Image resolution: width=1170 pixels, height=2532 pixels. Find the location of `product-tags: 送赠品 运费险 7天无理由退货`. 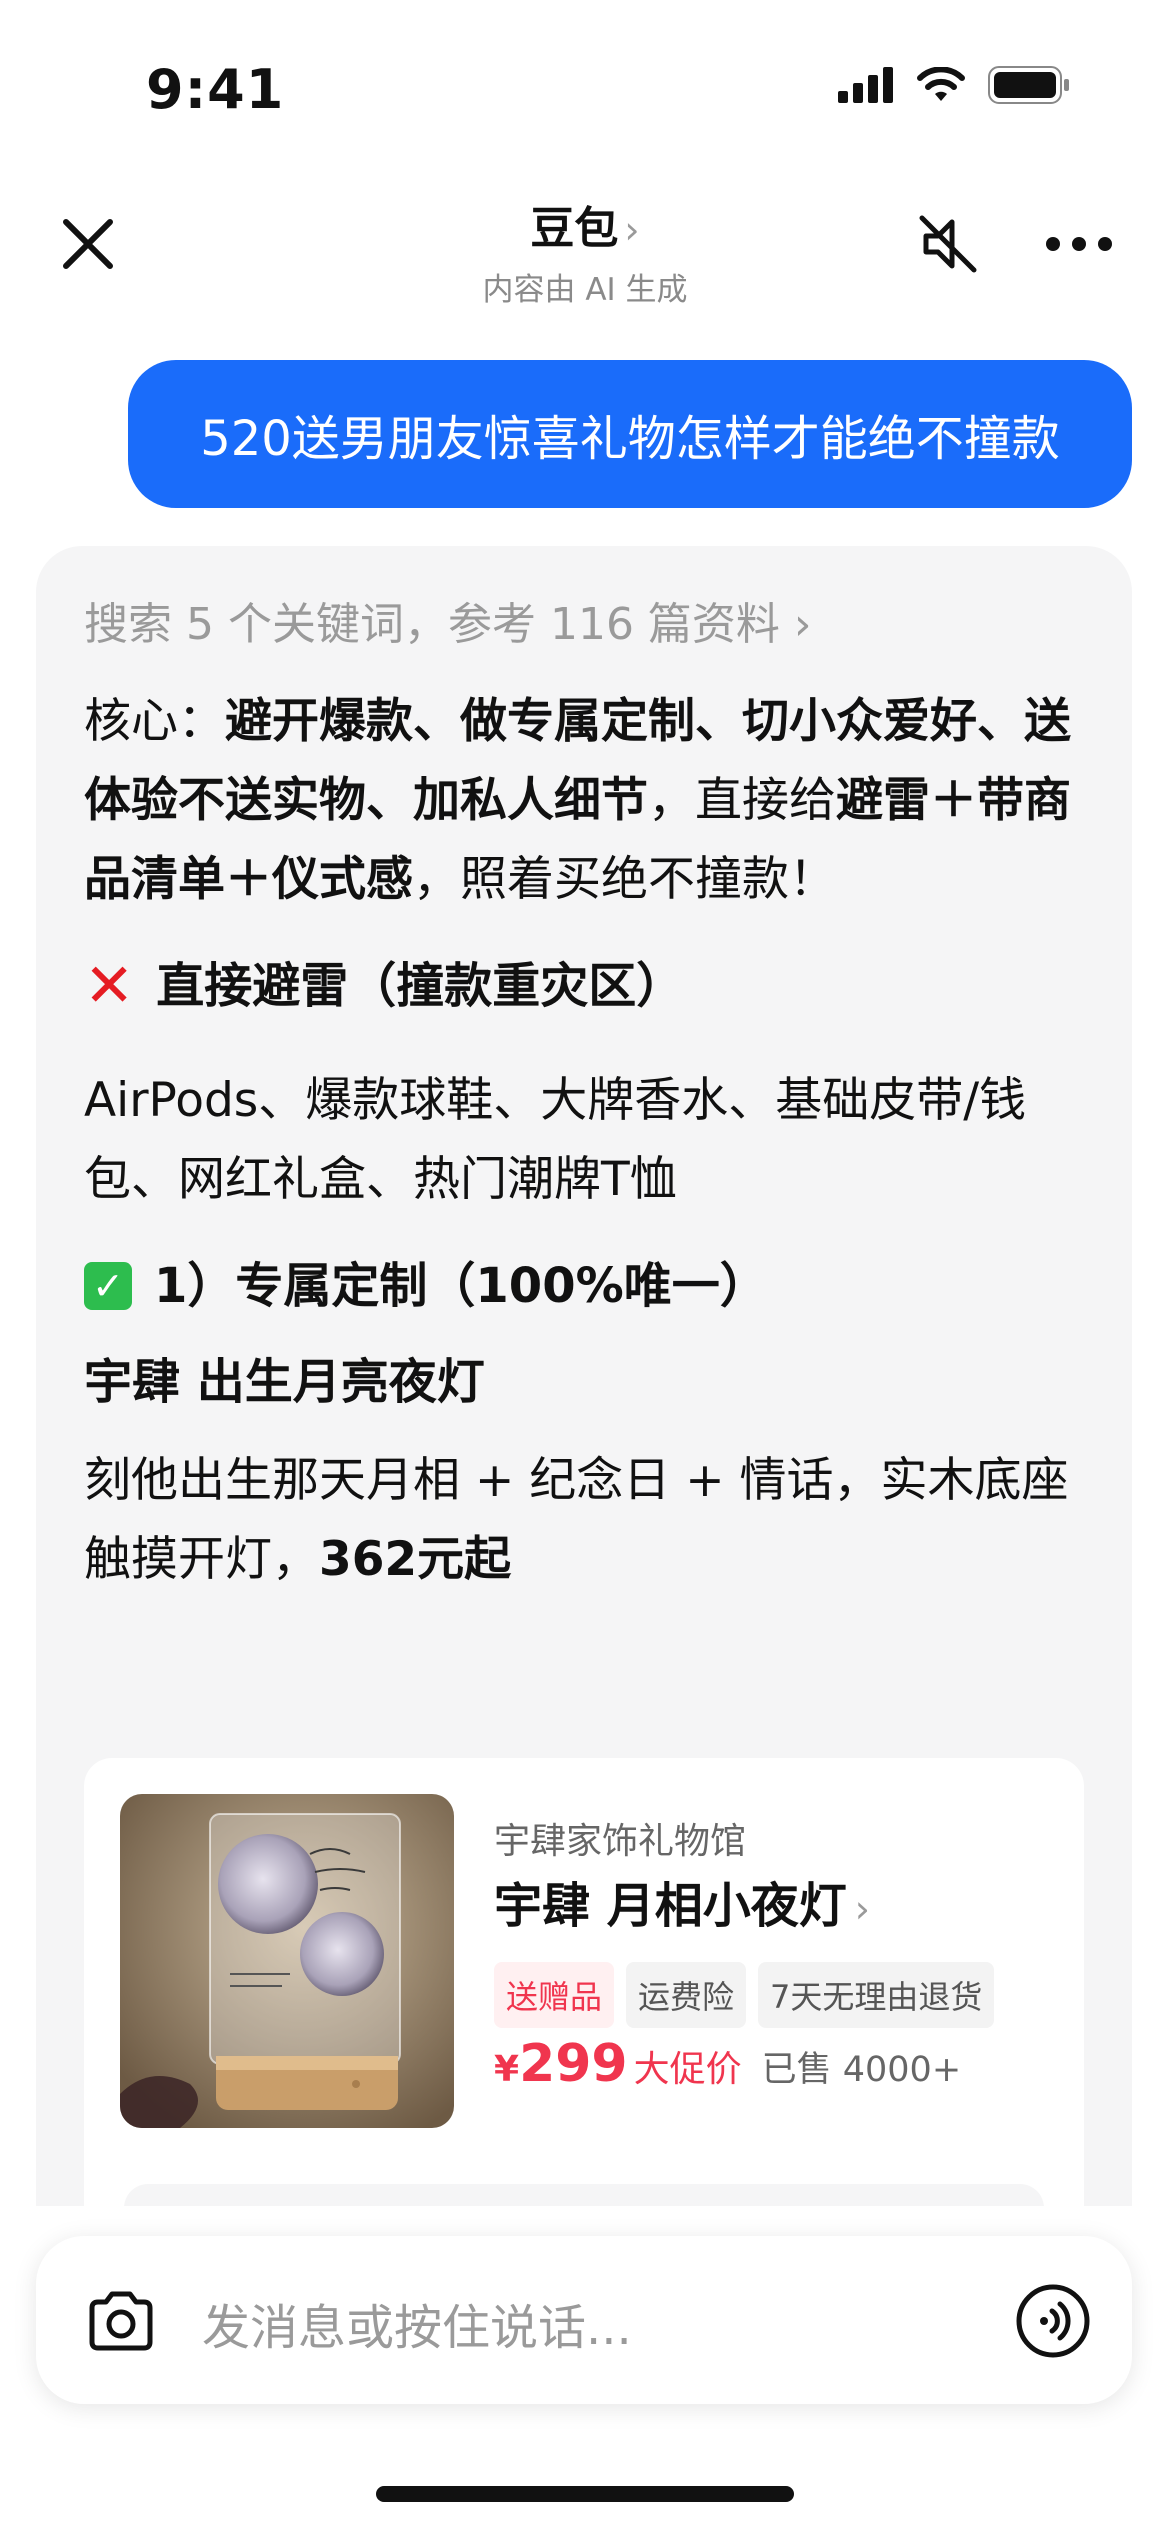

product-tags: 送赠品 运费险 7天无理由退货 is located at coordinates (744, 1995).